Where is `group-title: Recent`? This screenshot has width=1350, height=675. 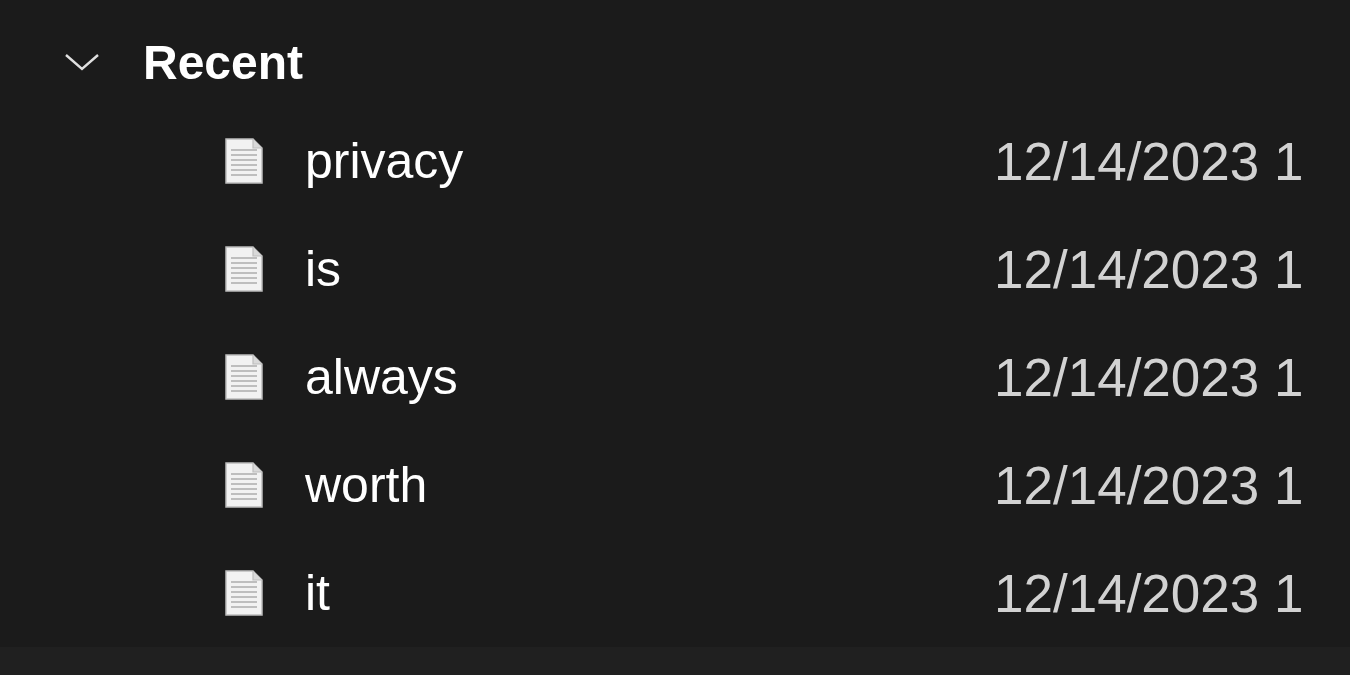
group-title: Recent is located at coordinates (223, 62).